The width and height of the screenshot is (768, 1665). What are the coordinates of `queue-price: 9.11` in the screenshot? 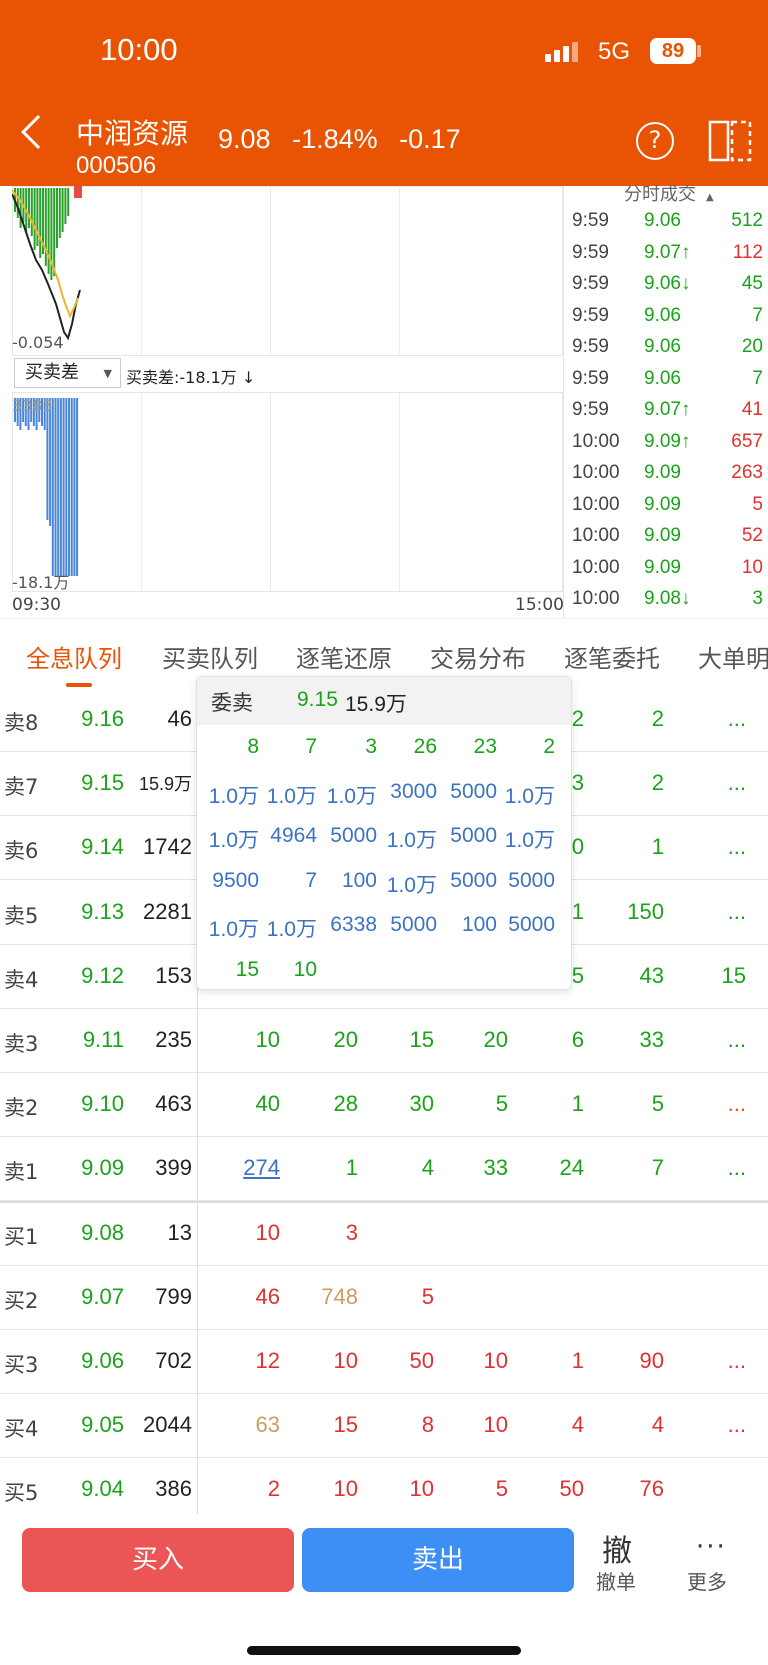 It's located at (103, 1039).